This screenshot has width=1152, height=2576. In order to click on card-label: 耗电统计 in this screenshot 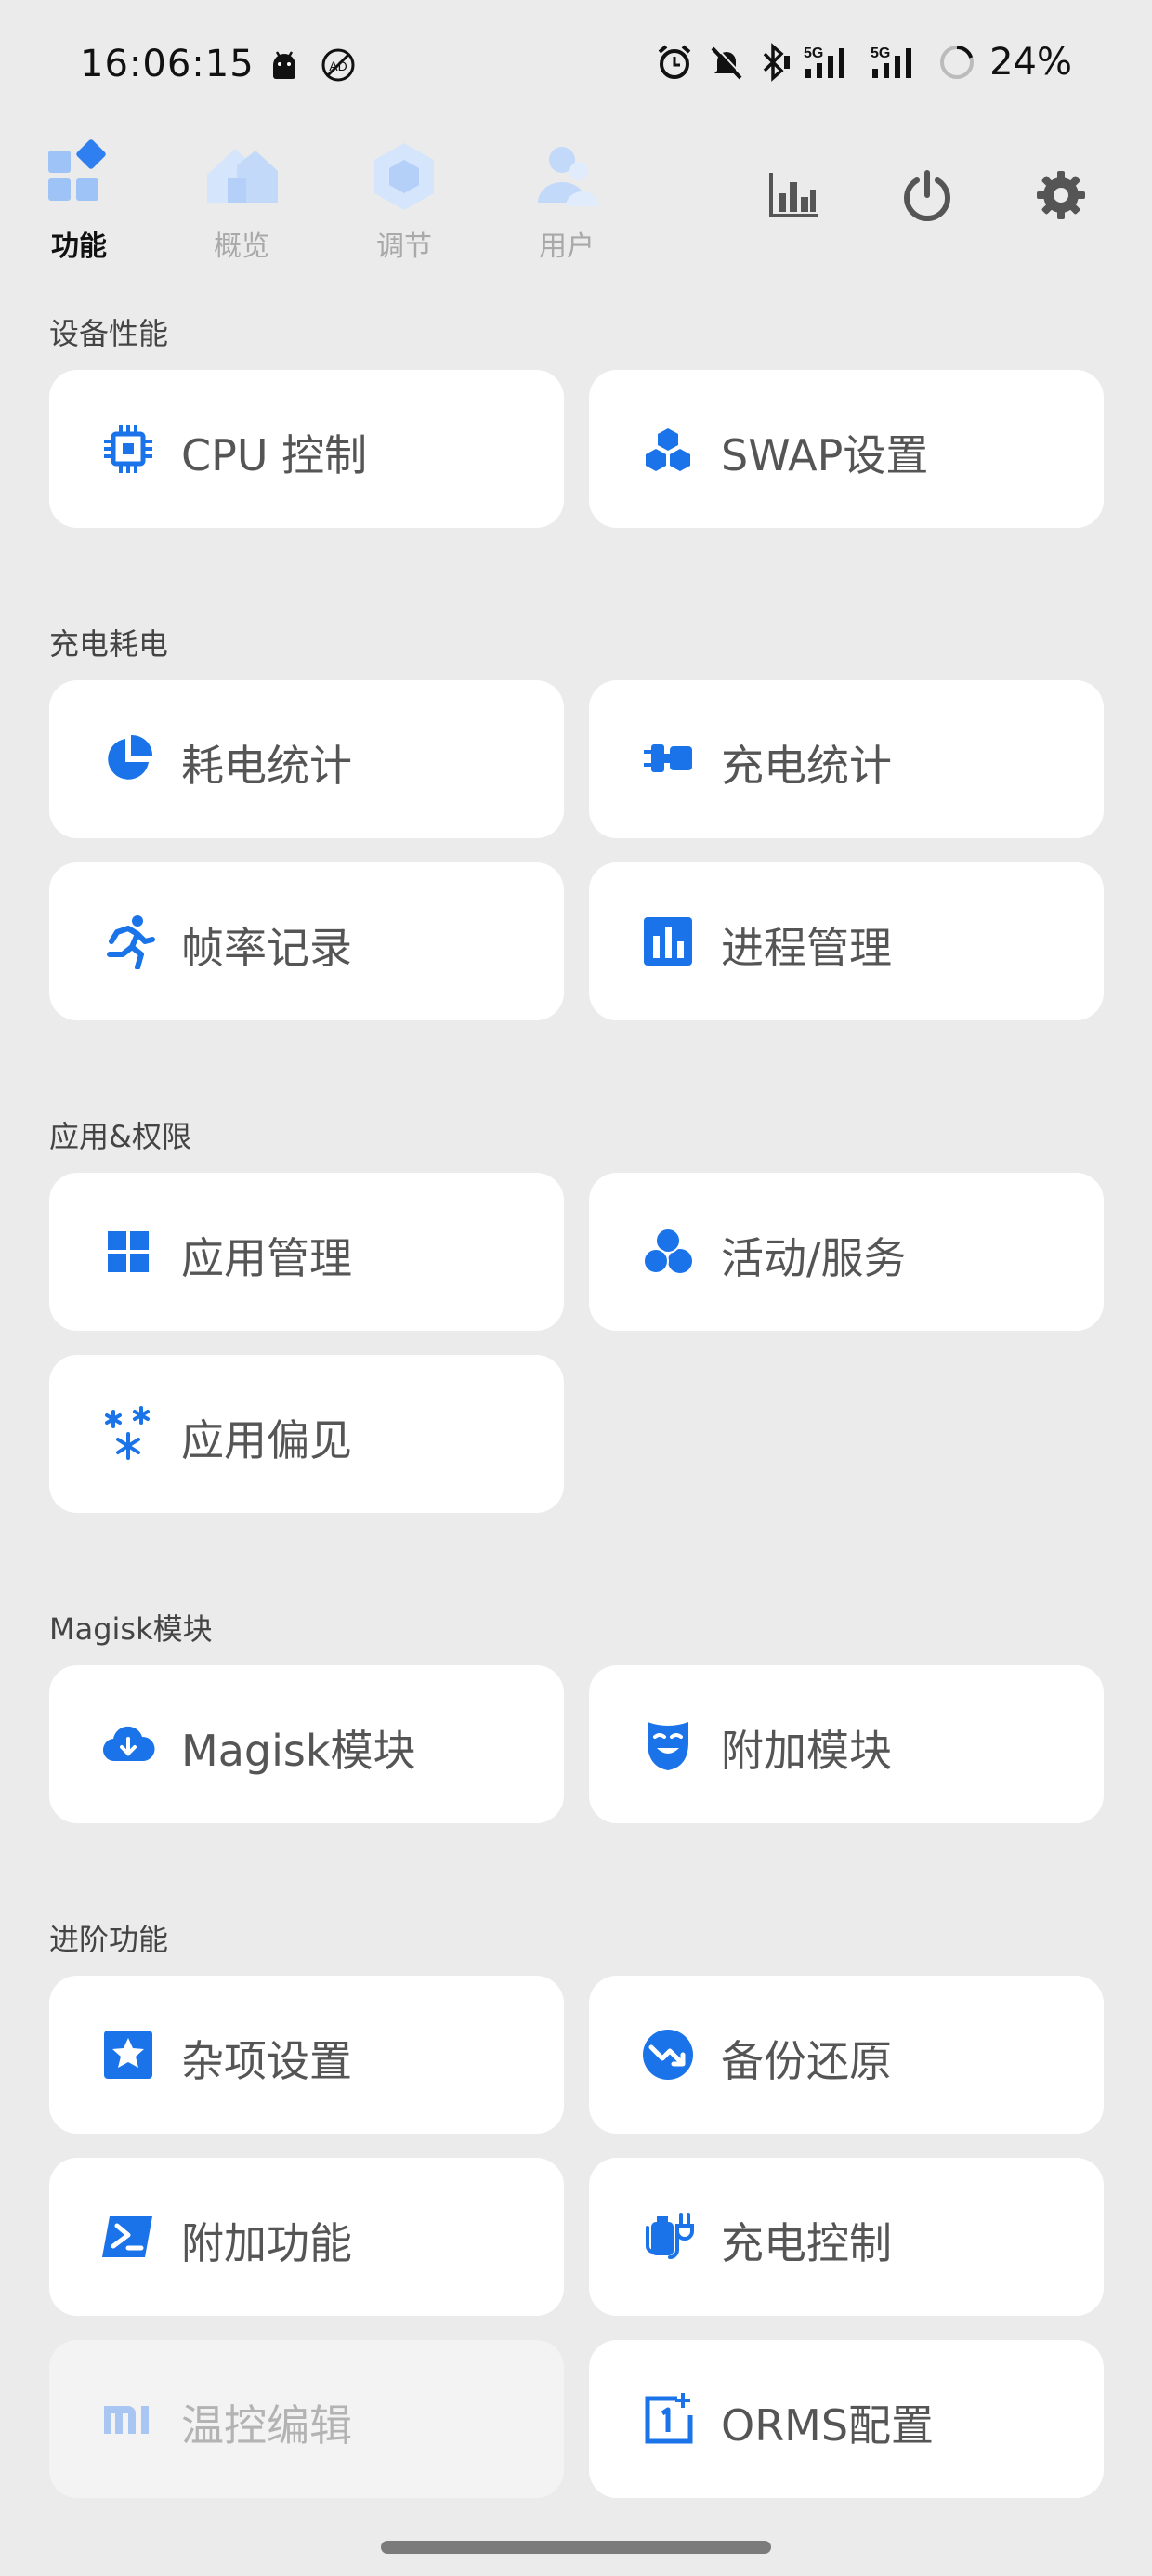, I will do `click(266, 766)`.